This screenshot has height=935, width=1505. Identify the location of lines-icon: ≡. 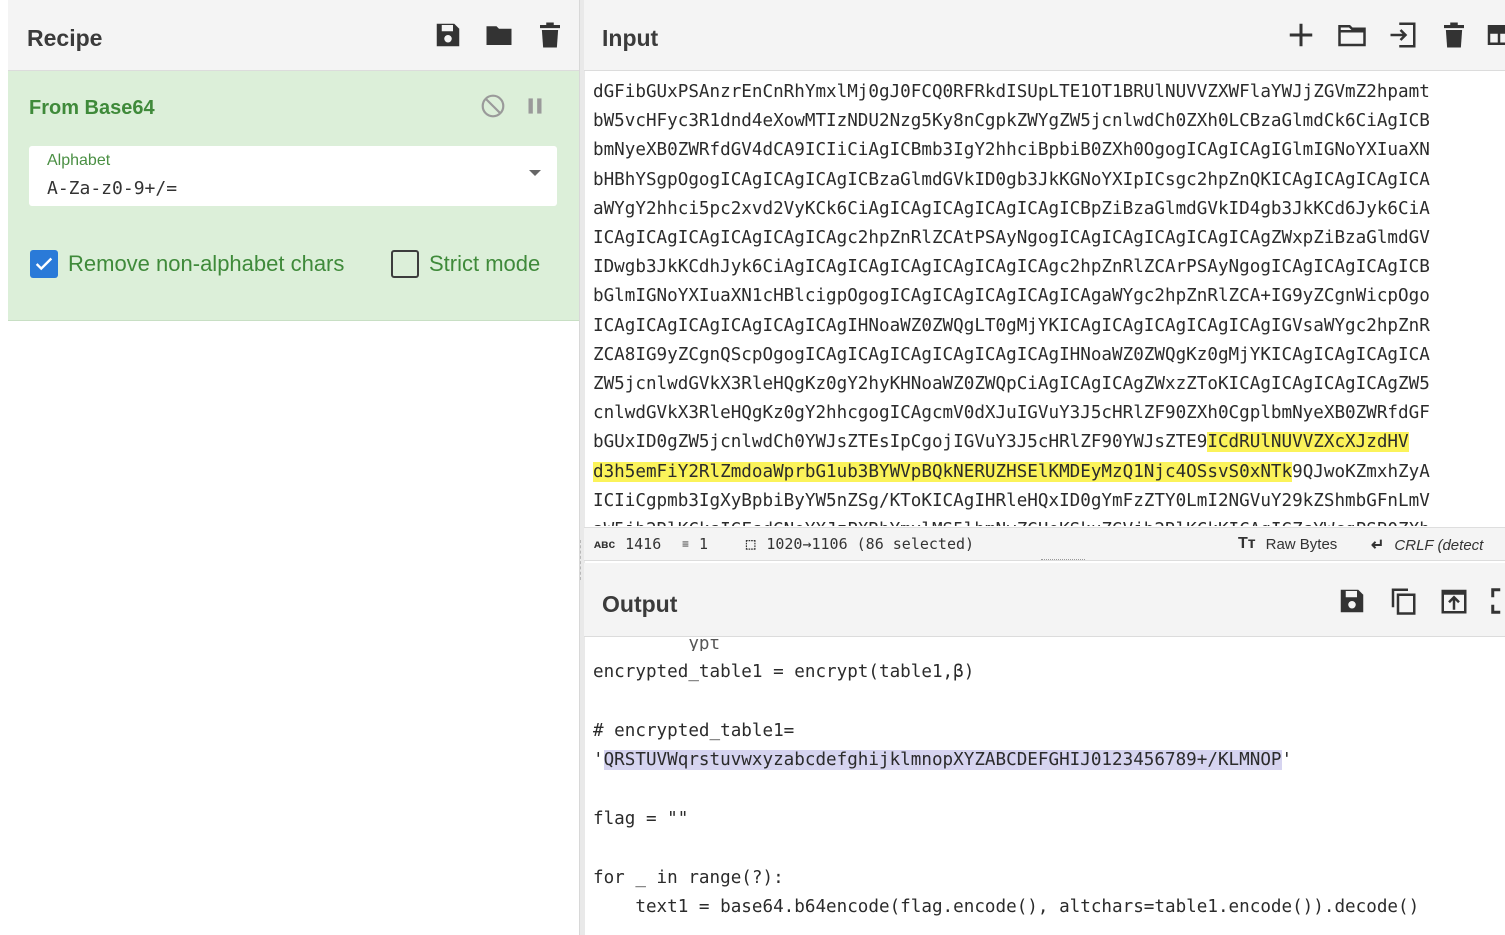
(686, 544).